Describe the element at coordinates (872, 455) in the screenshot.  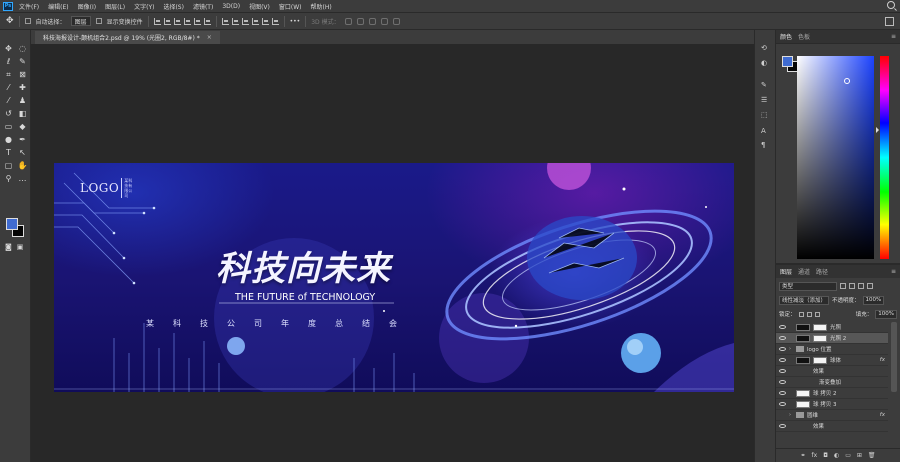
I see `trash-icon: 🗑` at that location.